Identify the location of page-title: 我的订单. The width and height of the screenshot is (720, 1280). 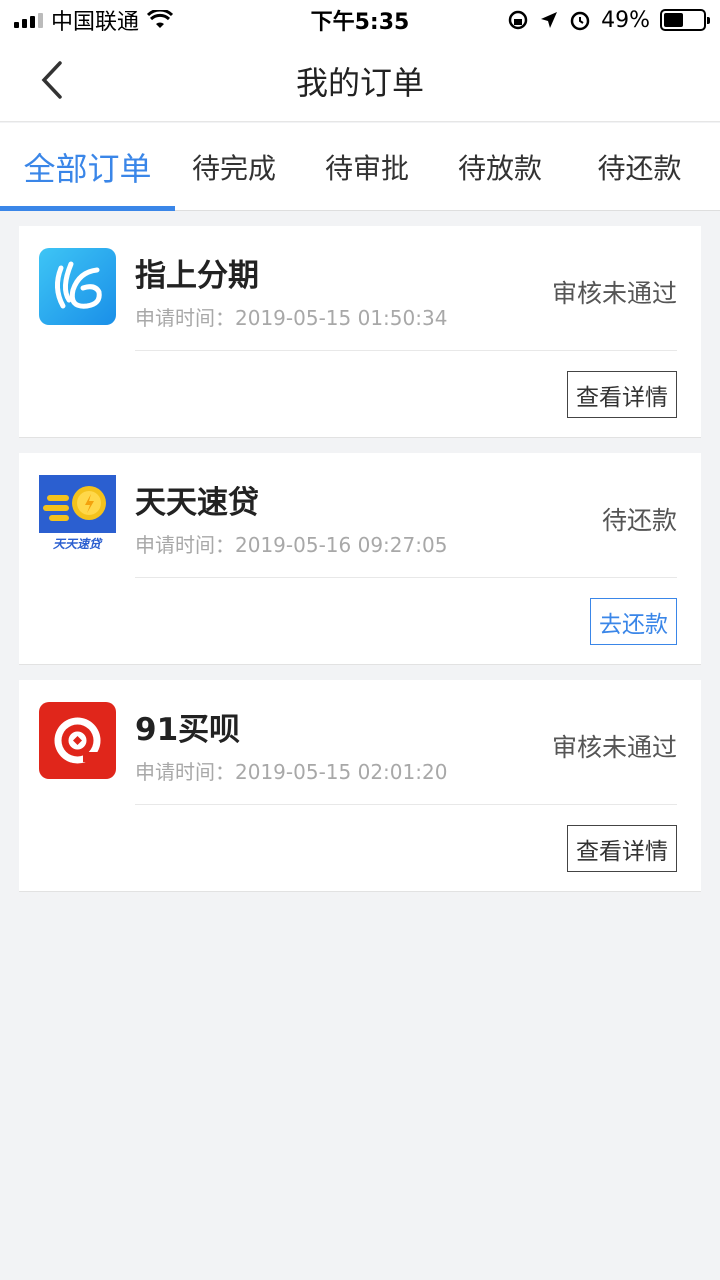
(359, 82).